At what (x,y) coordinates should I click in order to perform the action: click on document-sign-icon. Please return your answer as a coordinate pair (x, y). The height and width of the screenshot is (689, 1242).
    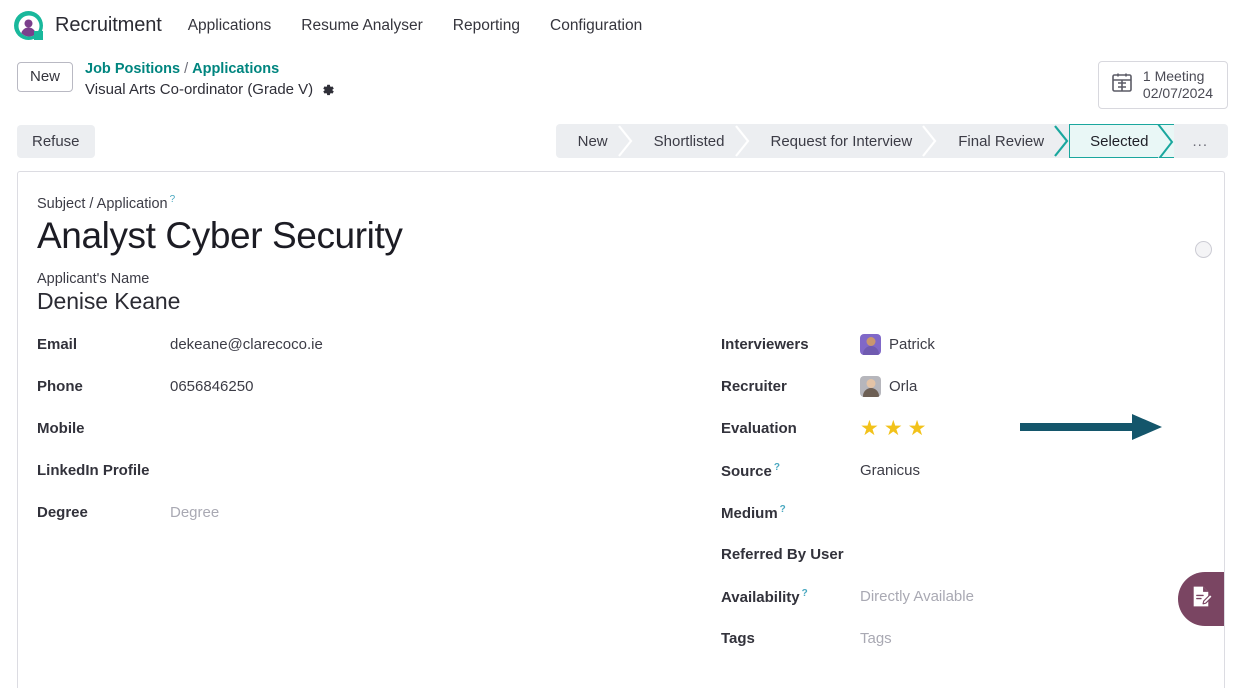
    Looking at the image, I should click on (1201, 599).